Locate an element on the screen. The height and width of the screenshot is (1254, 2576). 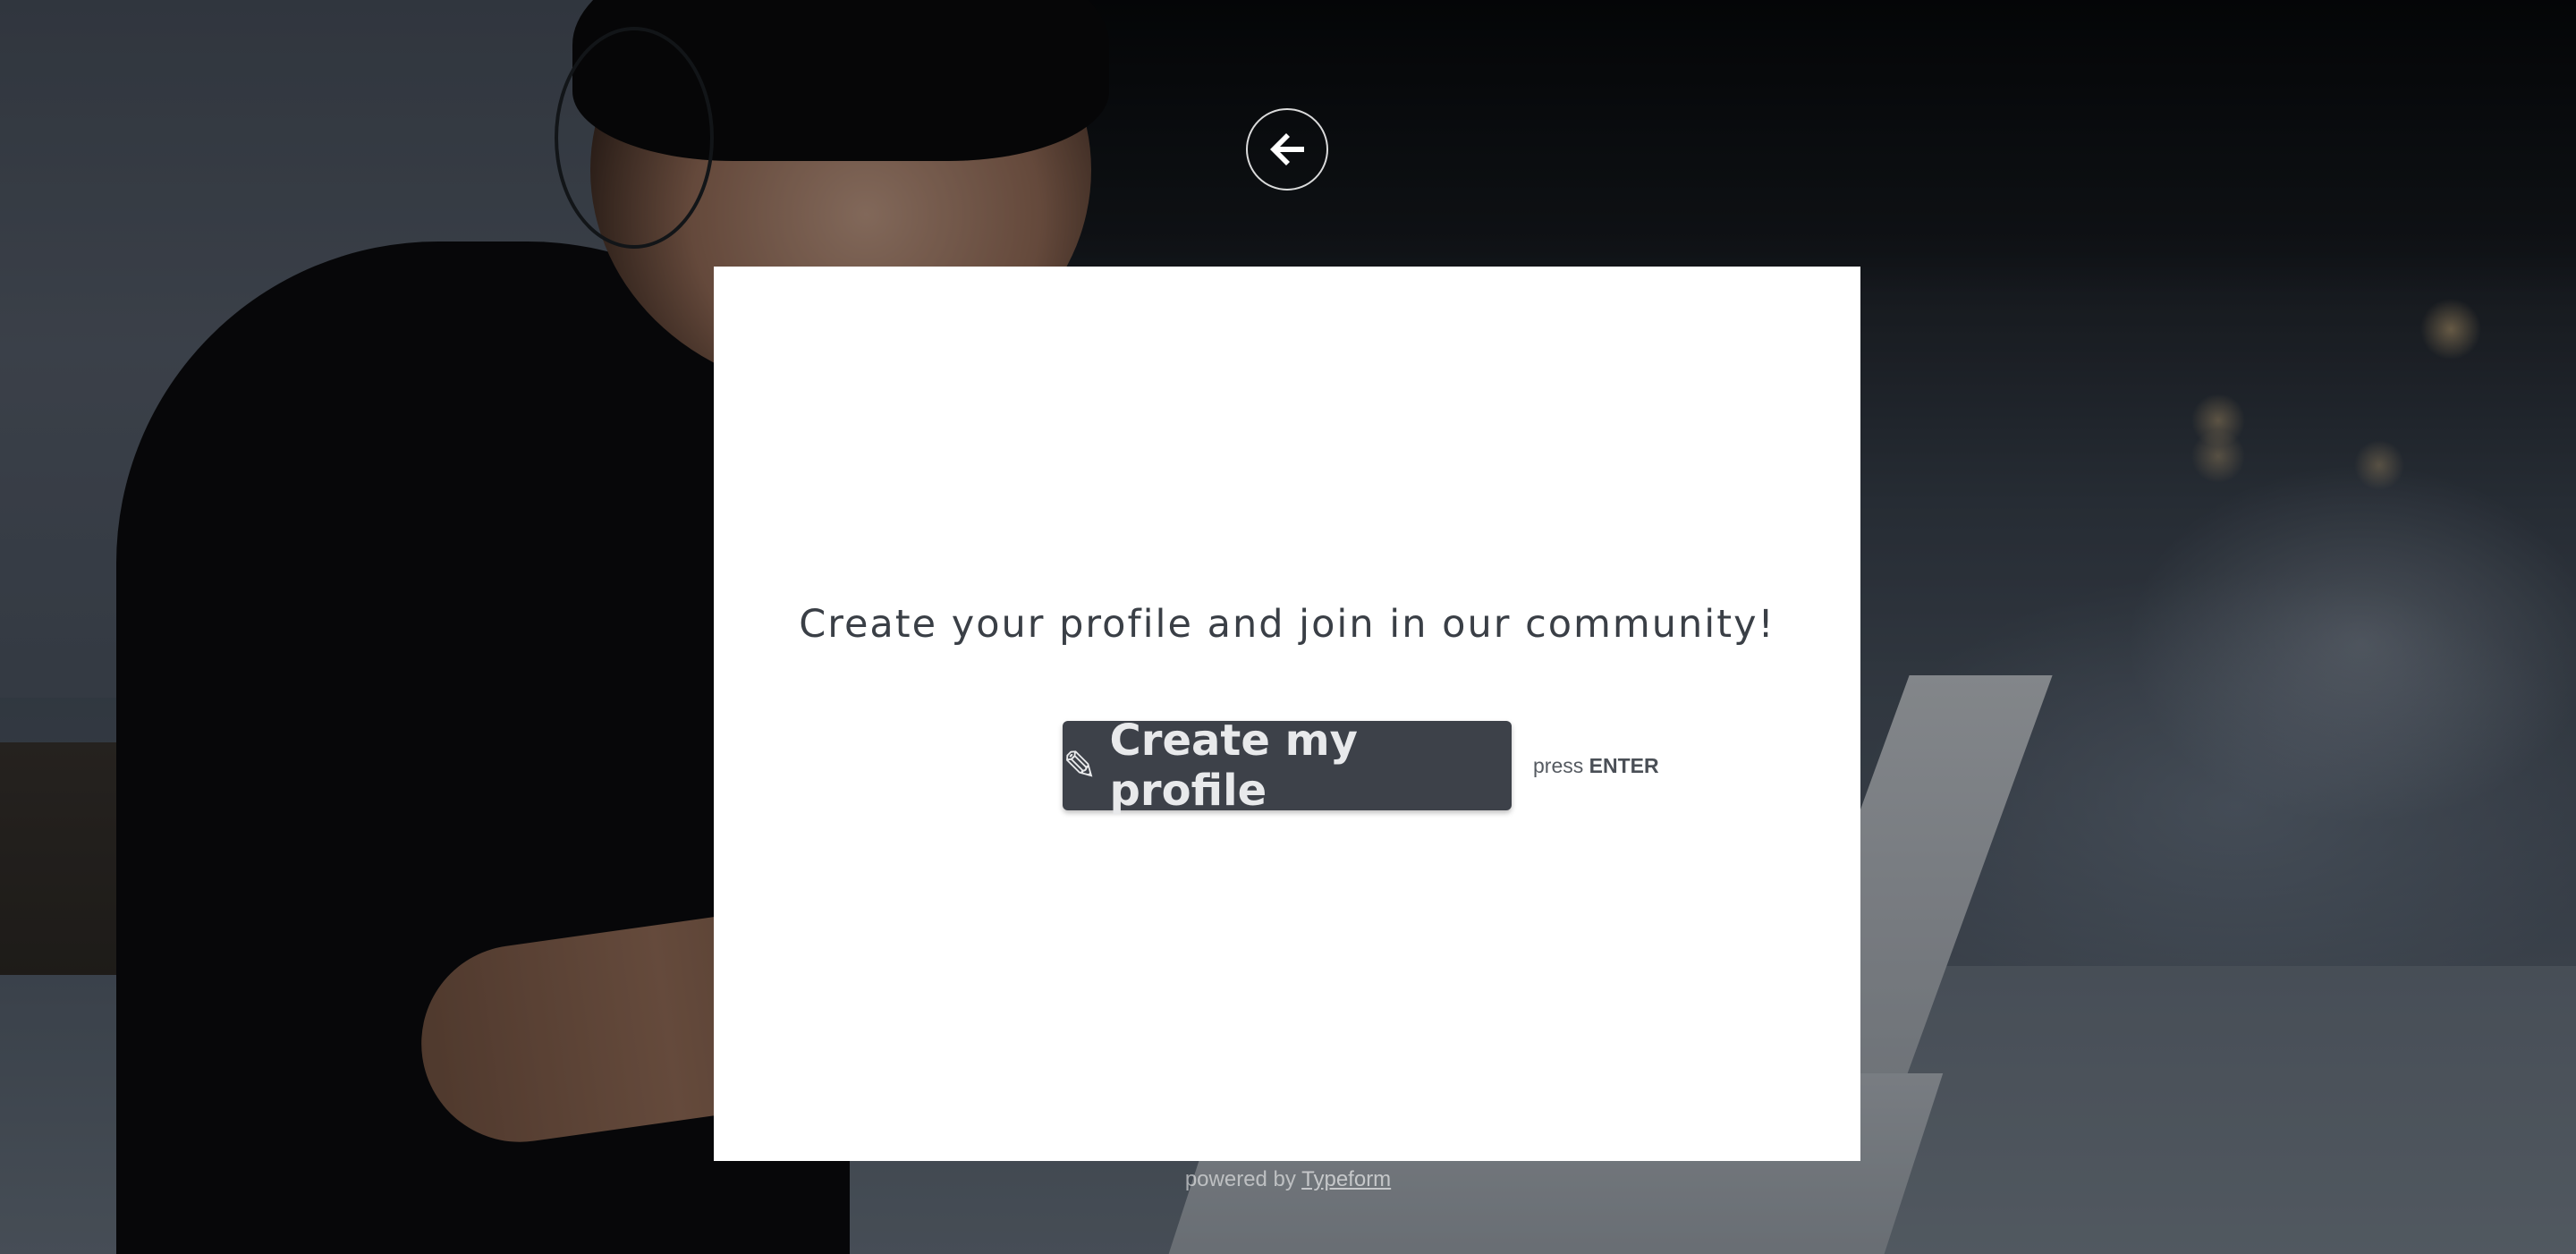
powered-by-footer: powered by Typeform is located at coordinates (1288, 1179).